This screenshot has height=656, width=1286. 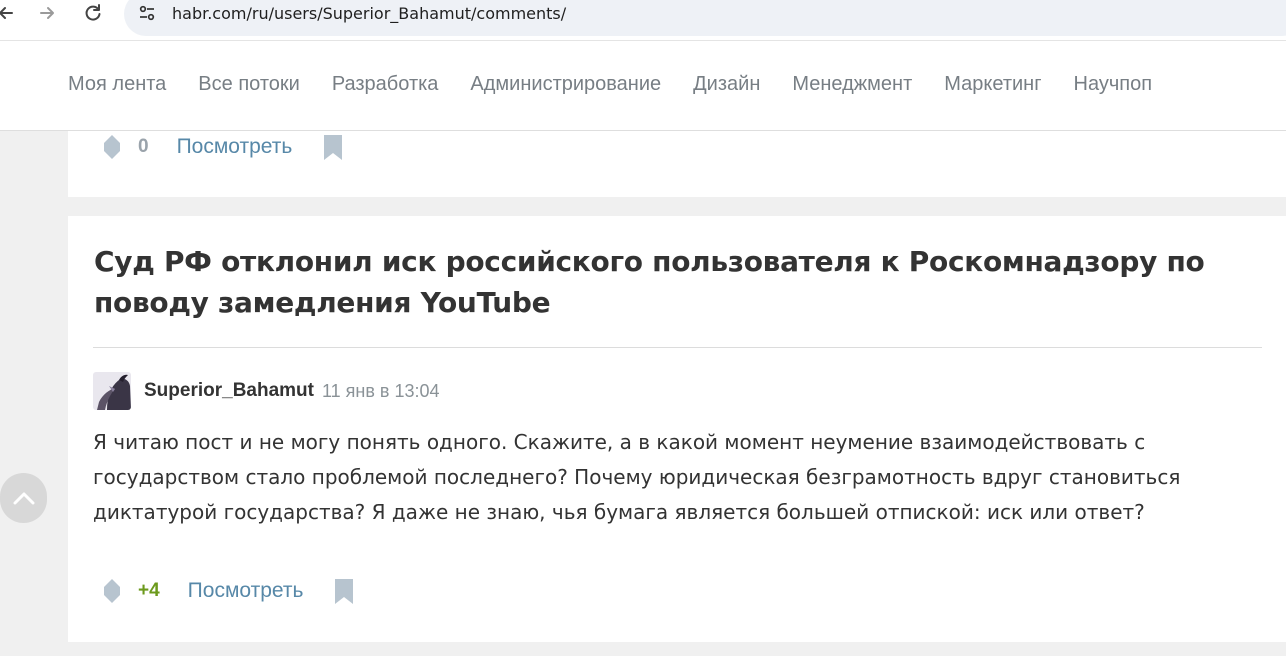 I want to click on arrow-right-icon, so click(x=47, y=13).